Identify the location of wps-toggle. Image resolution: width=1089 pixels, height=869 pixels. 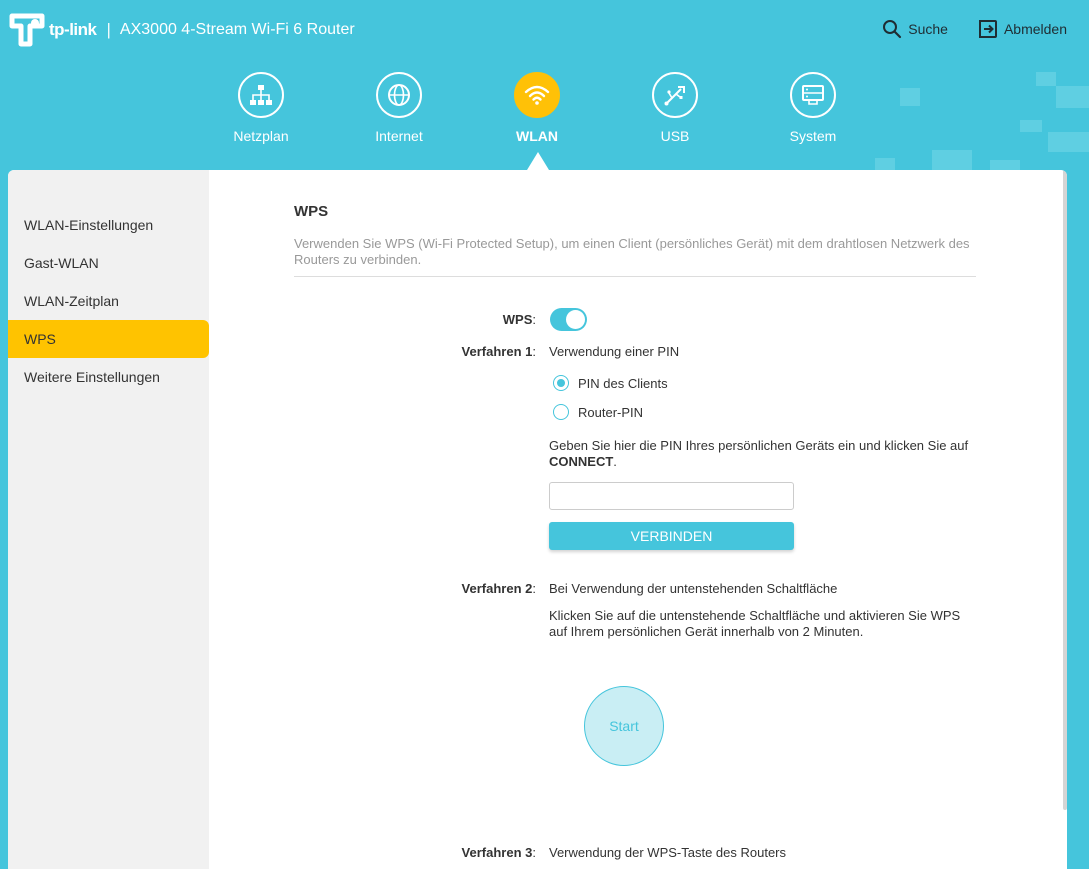
(568, 319).